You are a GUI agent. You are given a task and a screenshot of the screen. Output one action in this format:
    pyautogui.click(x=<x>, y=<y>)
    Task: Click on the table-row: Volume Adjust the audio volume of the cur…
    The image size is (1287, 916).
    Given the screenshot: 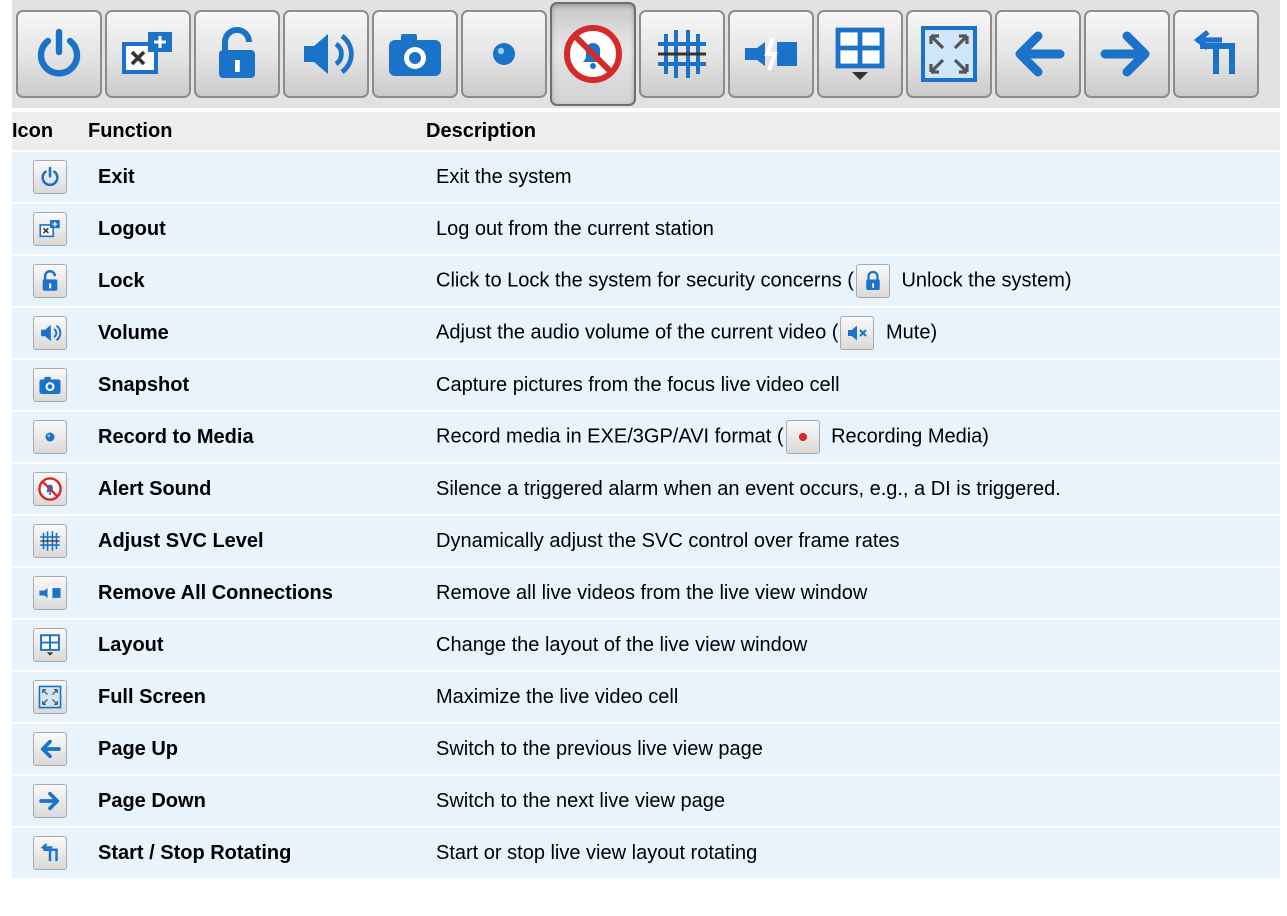 What is the action you would take?
    pyautogui.click(x=646, y=332)
    